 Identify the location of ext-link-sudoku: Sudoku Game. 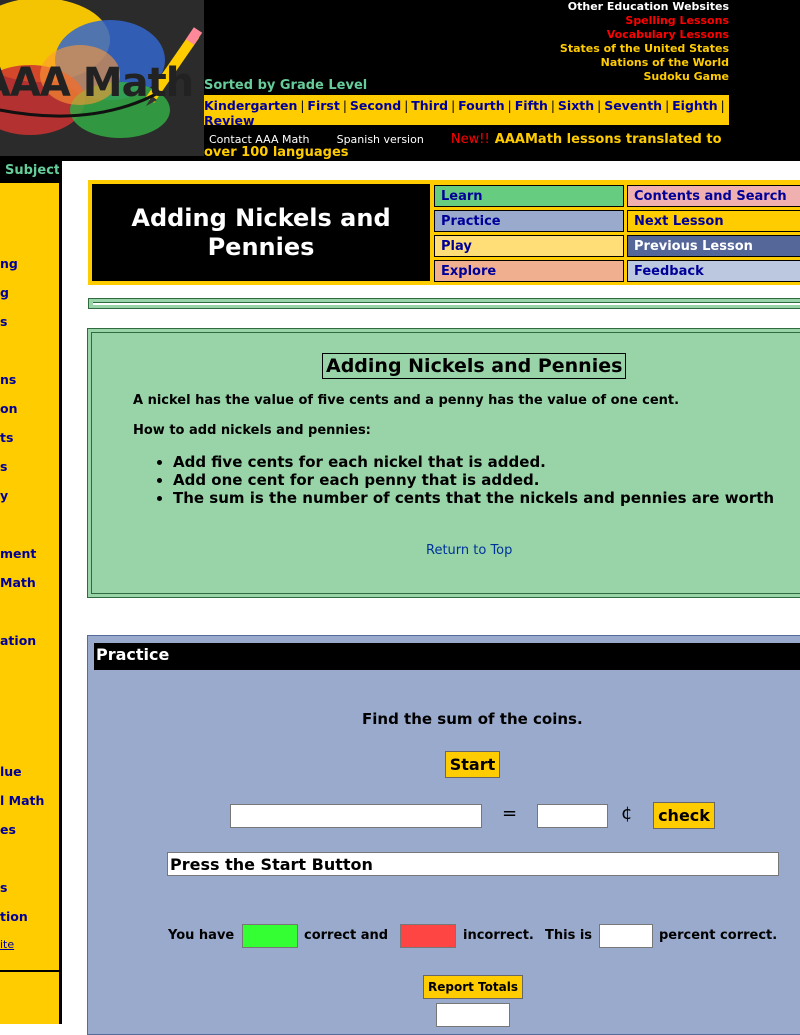
(644, 77).